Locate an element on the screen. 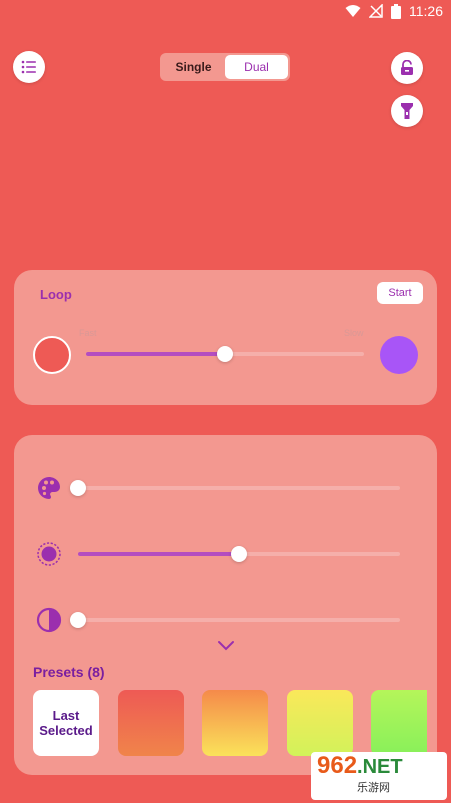  start-button: Start is located at coordinates (400, 293).